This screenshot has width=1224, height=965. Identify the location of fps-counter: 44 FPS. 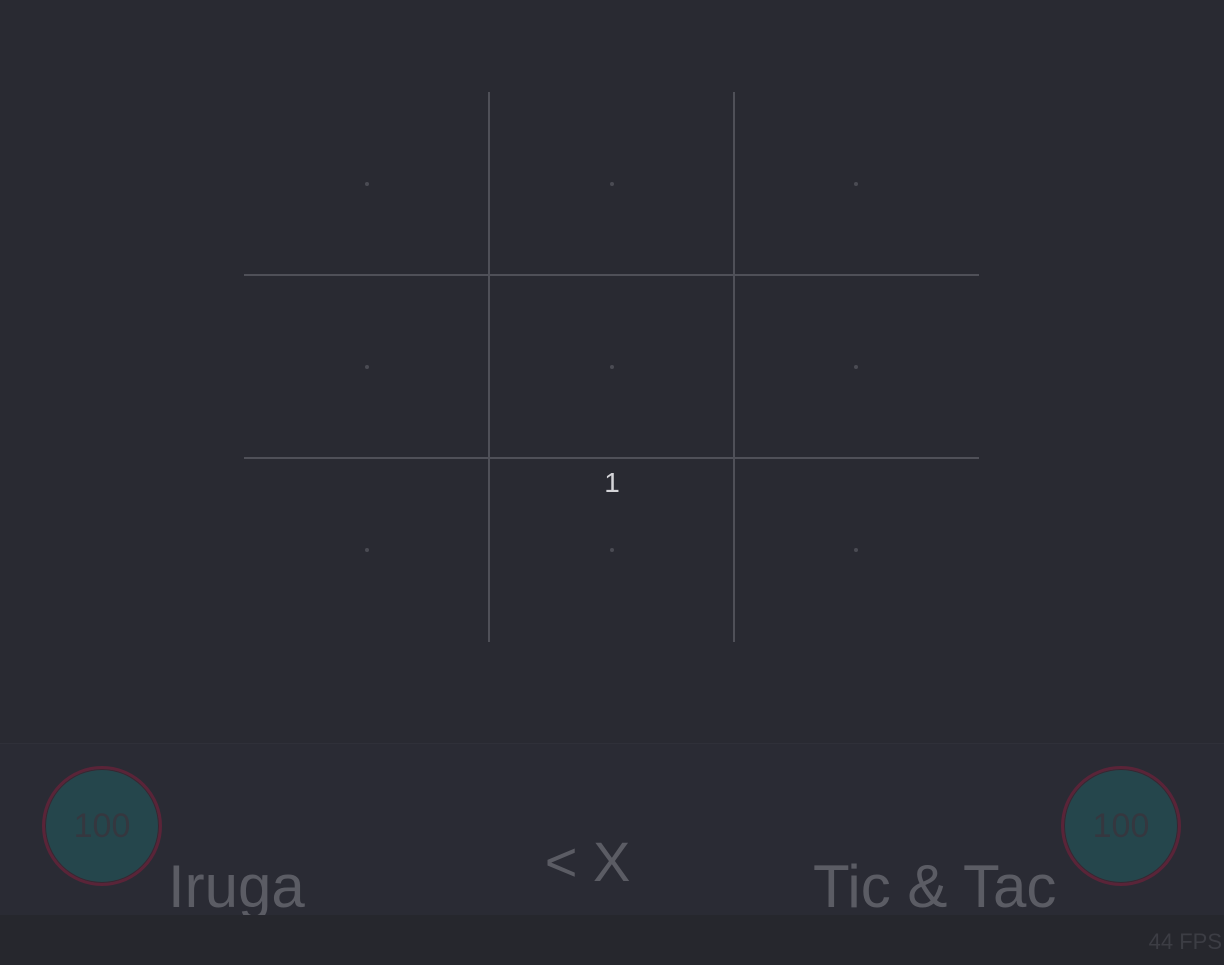
(1185, 941).